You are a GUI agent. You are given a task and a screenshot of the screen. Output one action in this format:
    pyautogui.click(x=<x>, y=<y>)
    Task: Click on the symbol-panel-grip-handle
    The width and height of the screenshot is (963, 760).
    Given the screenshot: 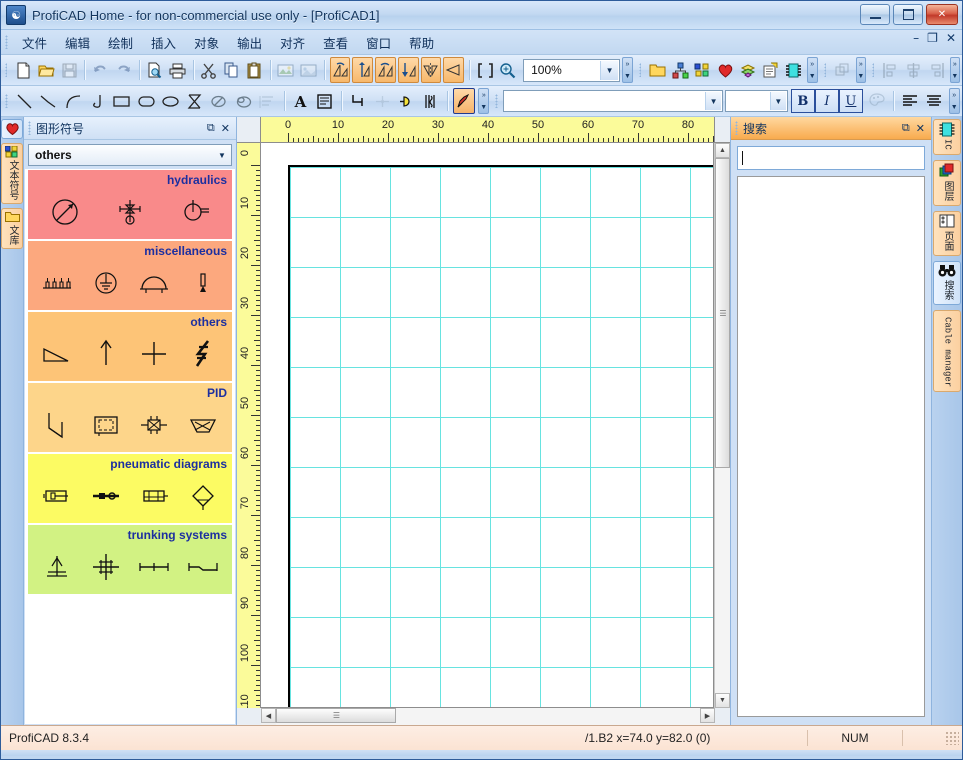 What is the action you would take?
    pyautogui.click(x=29, y=128)
    